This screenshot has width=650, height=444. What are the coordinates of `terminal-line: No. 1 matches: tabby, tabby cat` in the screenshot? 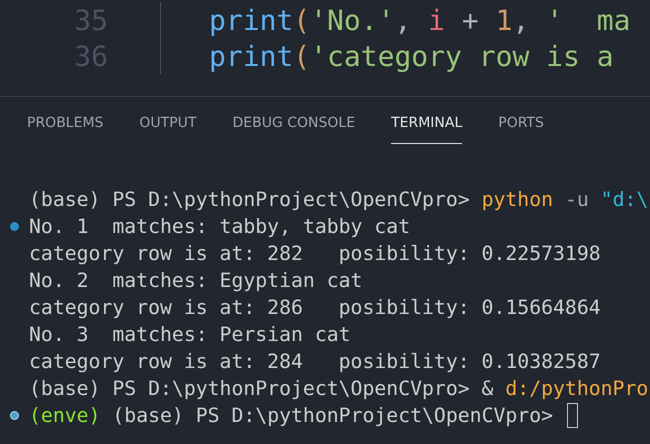 It's located at (219, 226).